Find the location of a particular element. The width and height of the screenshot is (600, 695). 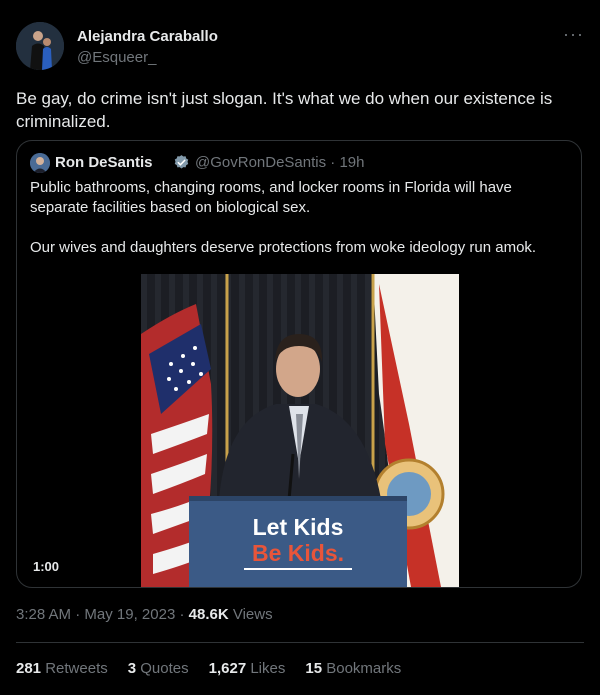

ellipsis-icon: ··· is located at coordinates (573, 34).